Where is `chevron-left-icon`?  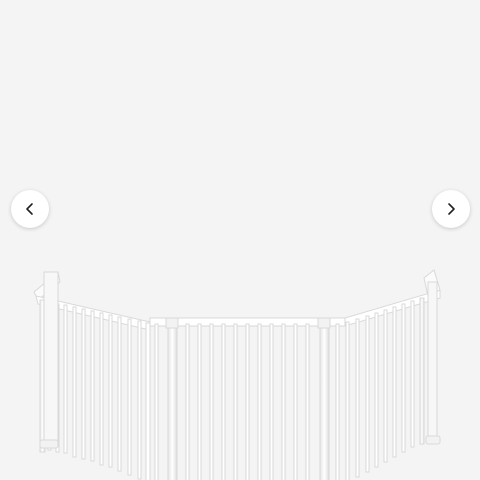 chevron-left-icon is located at coordinates (29, 209).